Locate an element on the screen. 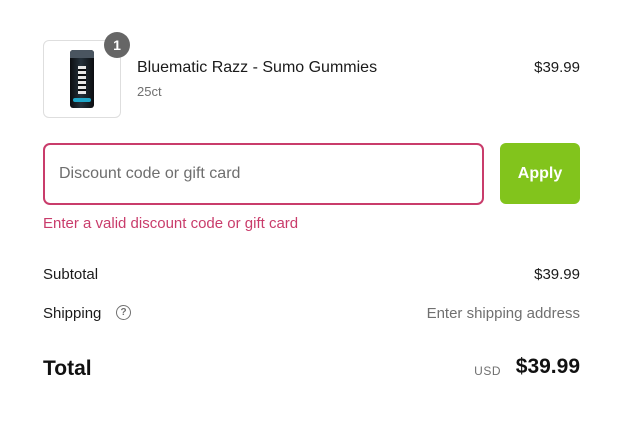 The height and width of the screenshot is (429, 640). can-label-band is located at coordinates (82, 100).